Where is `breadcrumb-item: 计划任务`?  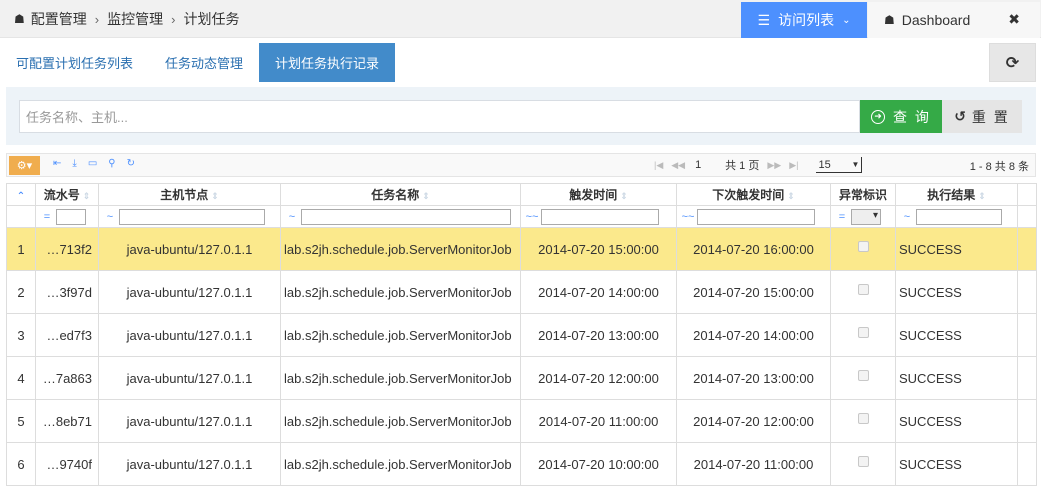
breadcrumb-item: 计划任务 is located at coordinates (211, 19).